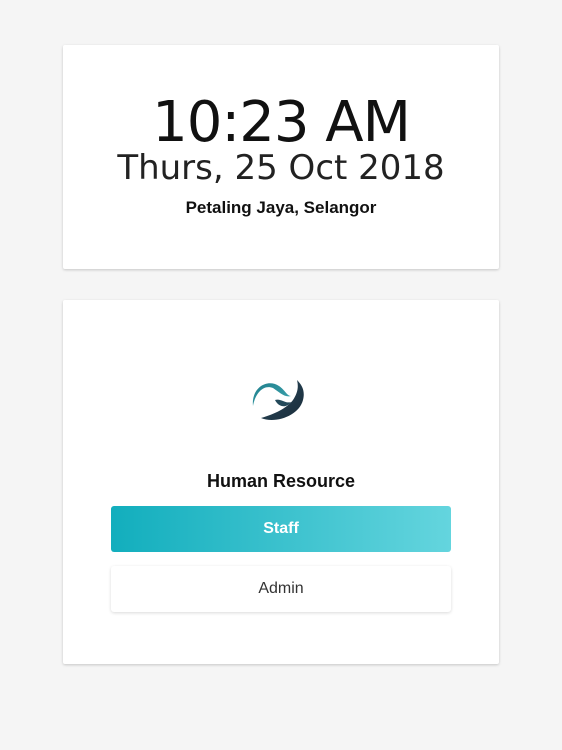 The image size is (562, 750). Describe the element at coordinates (281, 529) in the screenshot. I see `staff-button: Staff` at that location.